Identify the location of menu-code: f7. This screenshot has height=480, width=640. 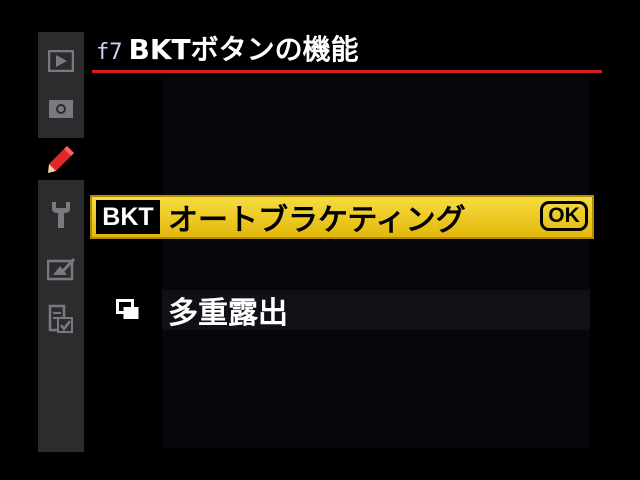
(109, 52).